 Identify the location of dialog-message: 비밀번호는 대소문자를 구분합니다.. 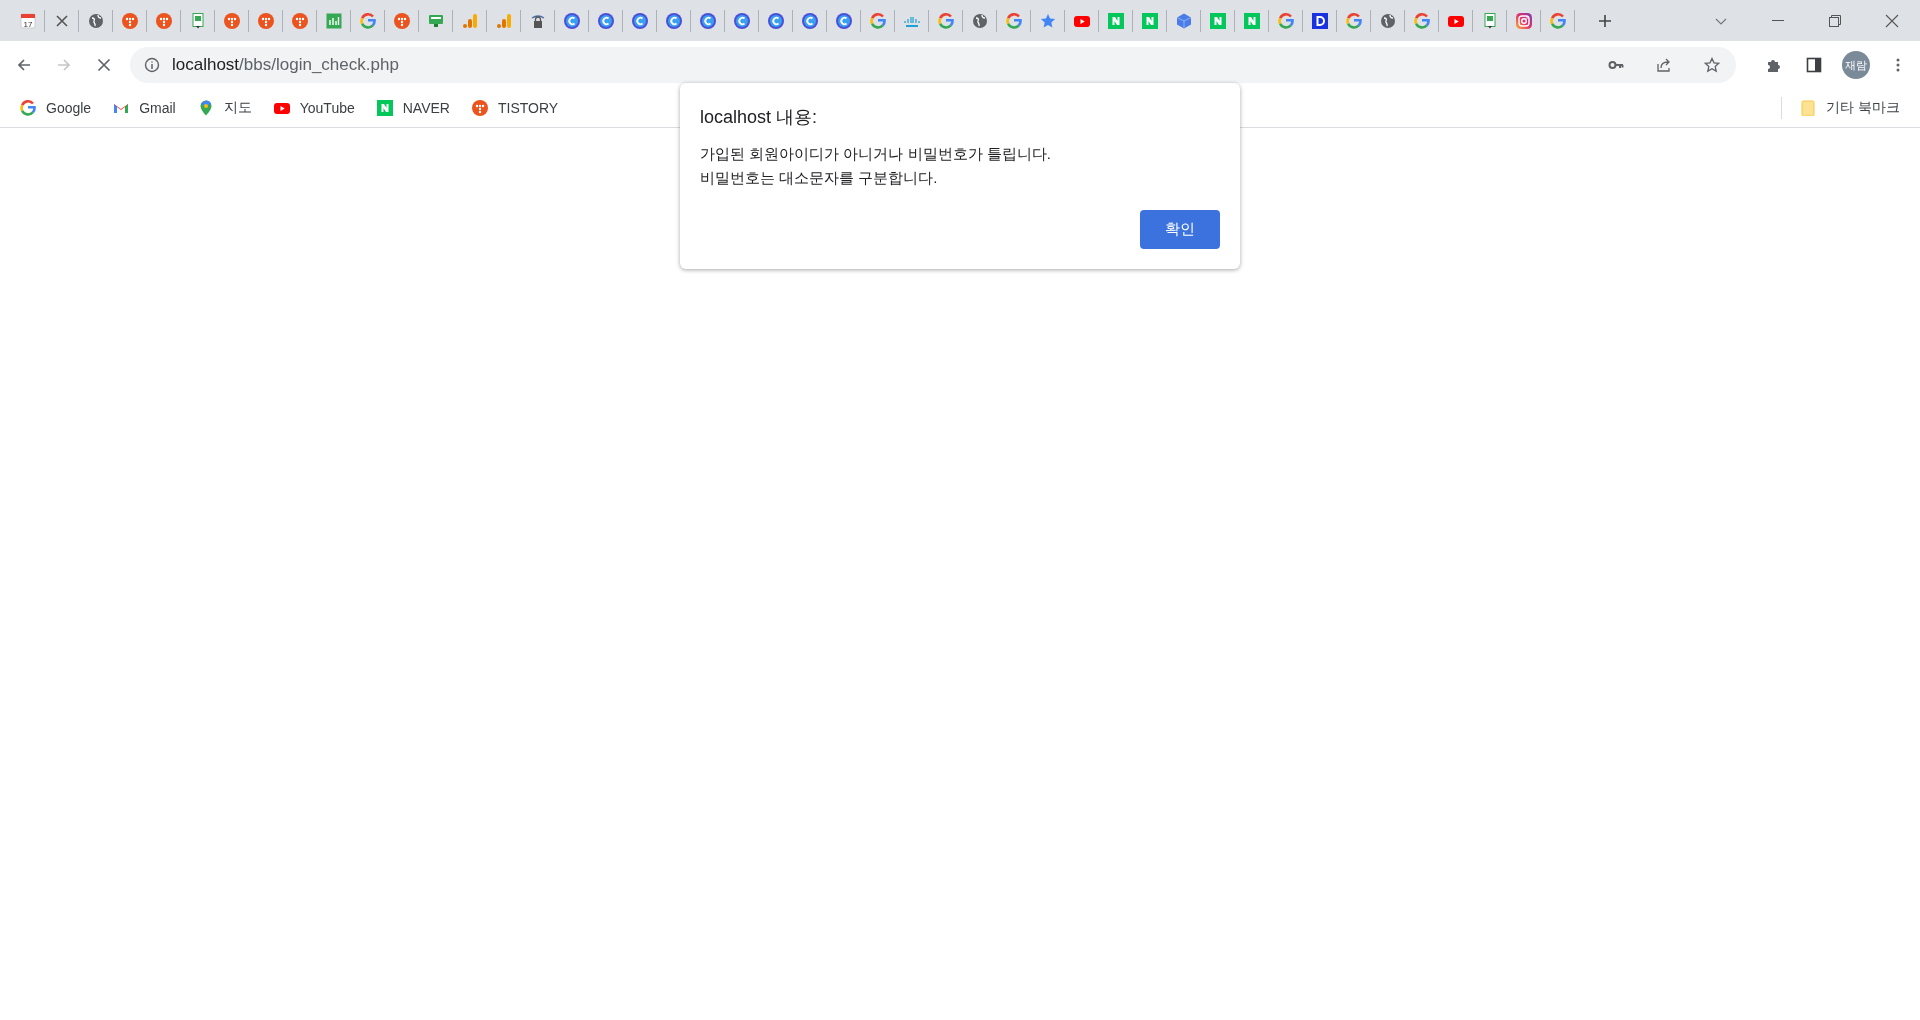
(819, 178).